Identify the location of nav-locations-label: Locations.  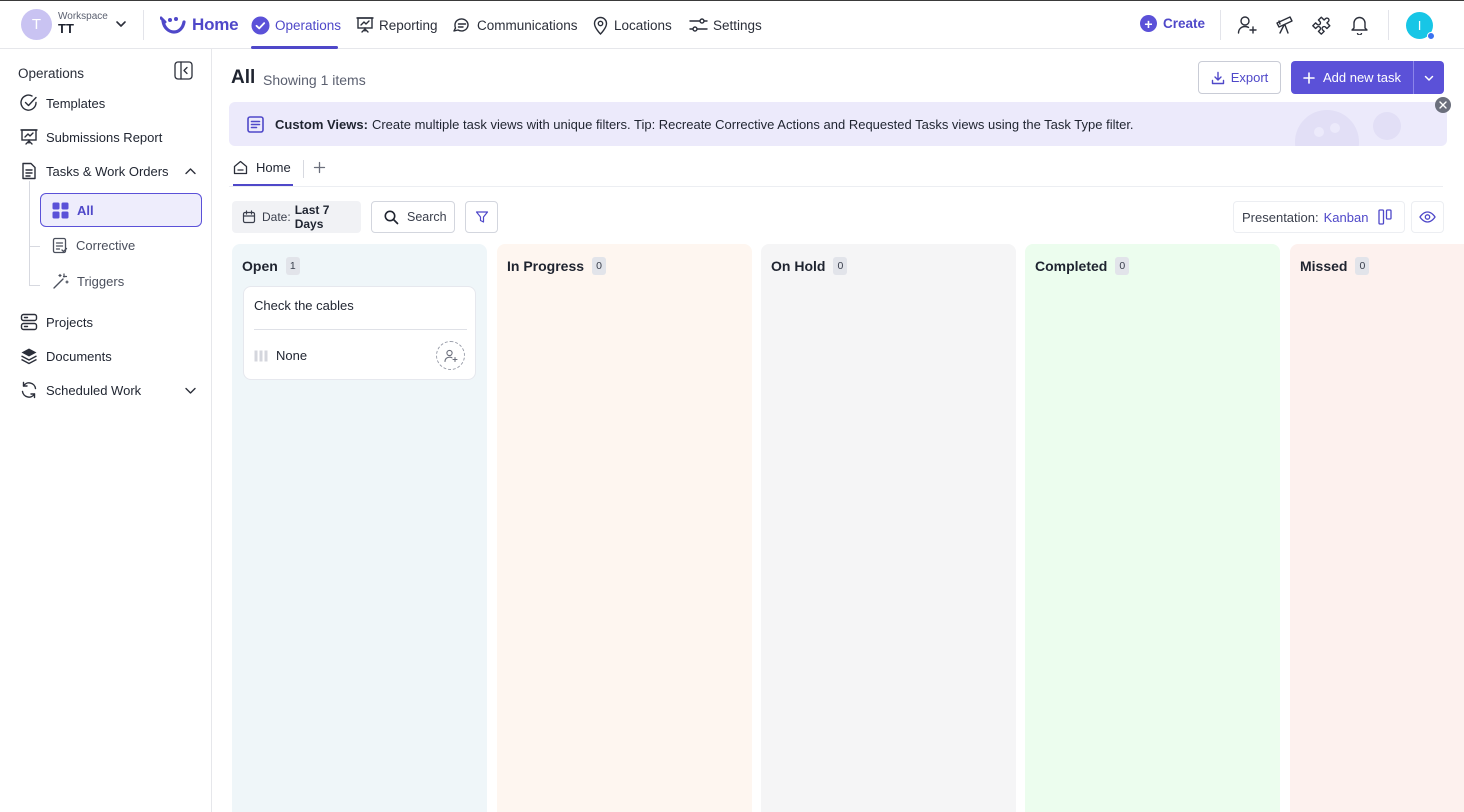
(643, 25).